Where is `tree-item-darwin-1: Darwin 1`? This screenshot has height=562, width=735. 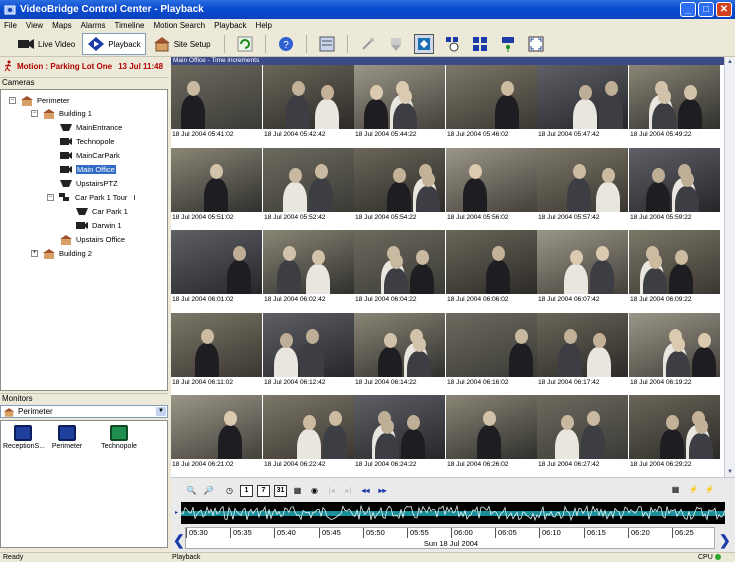
tree-item-darwin-1: Darwin 1 is located at coordinates (98, 225).